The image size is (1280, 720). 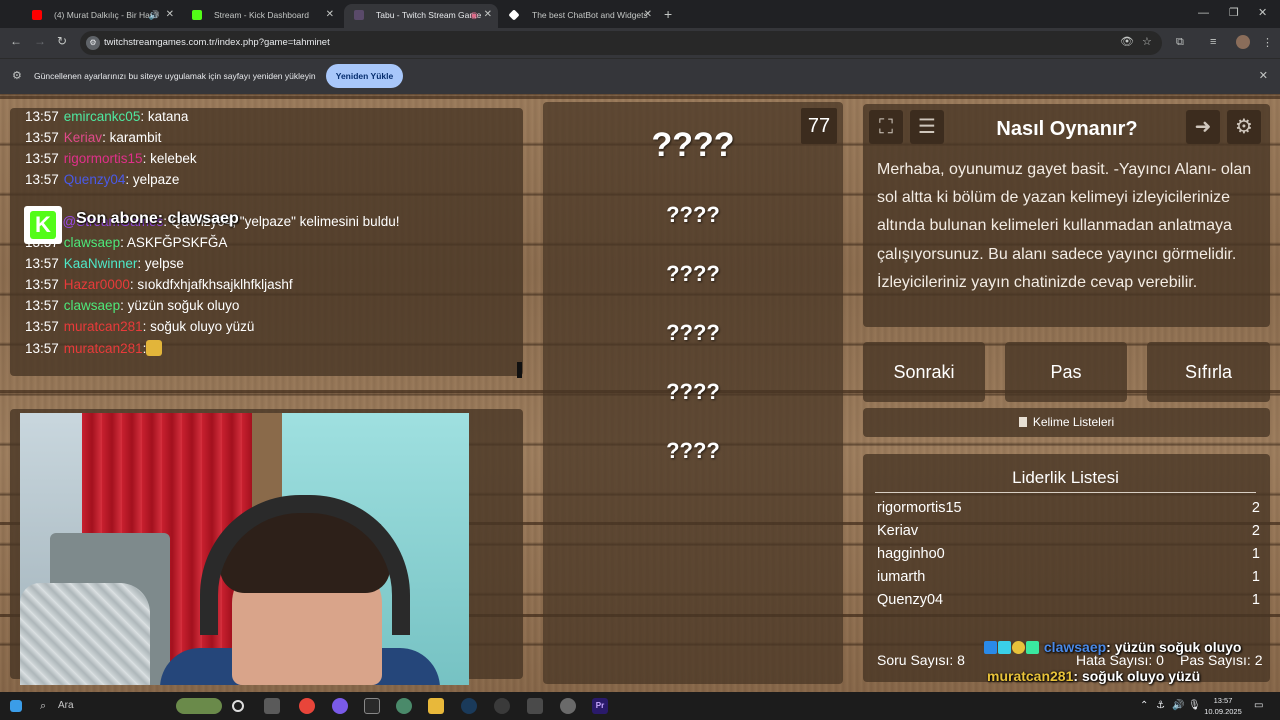 I want to click on clock-time: 13:57, so click(x=1223, y=700).